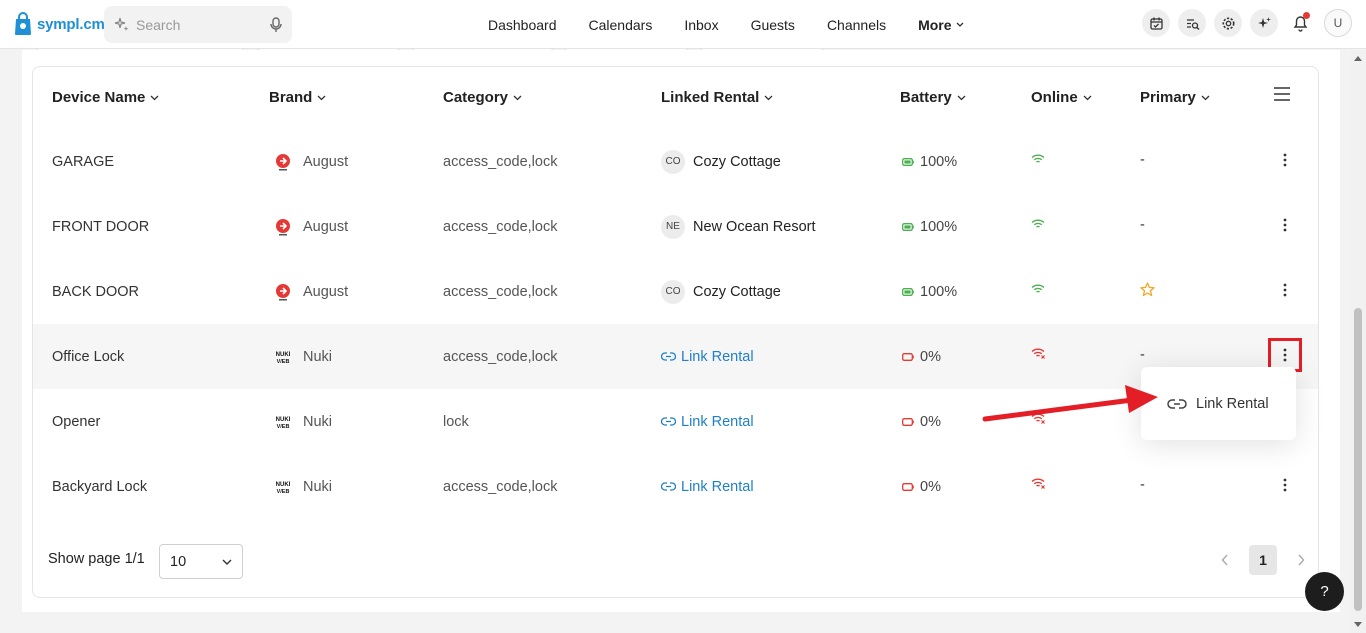 The image size is (1366, 633). What do you see at coordinates (476, 97) in the screenshot?
I see `header-category-label: Category` at bounding box center [476, 97].